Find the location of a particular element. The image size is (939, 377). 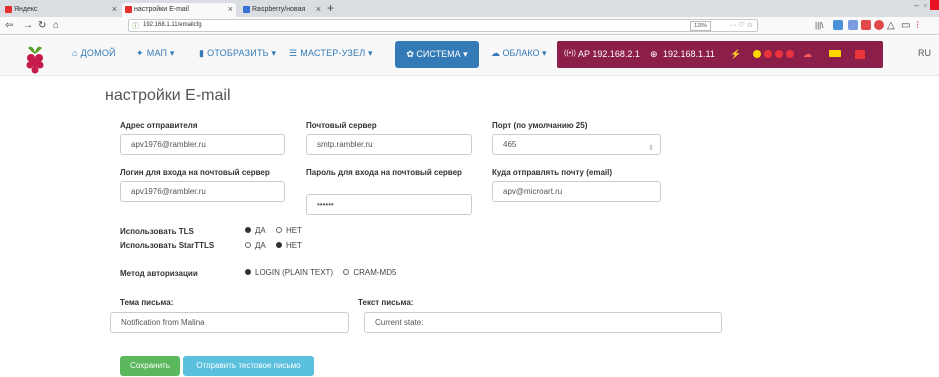

list-icon: ☰ is located at coordinates (293, 53).